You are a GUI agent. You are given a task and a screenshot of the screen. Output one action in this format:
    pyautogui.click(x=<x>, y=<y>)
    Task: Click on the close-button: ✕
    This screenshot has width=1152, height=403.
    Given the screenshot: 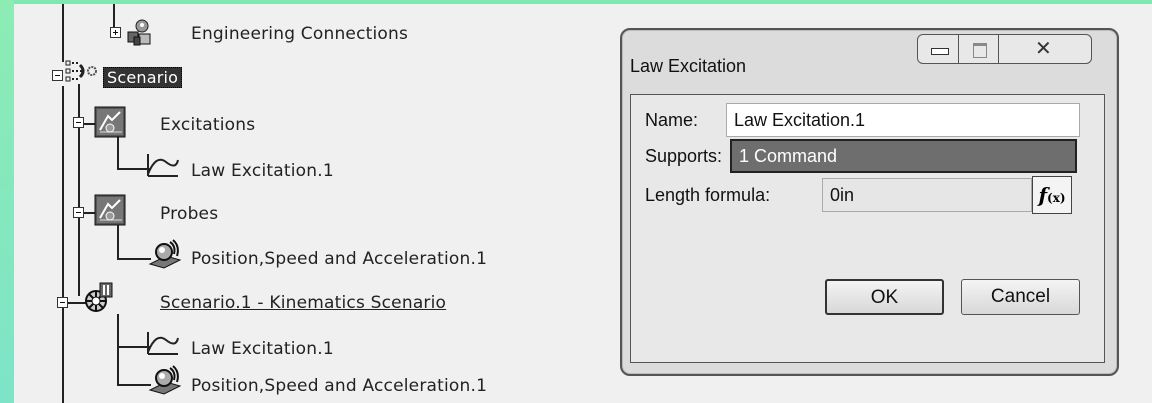 What is the action you would take?
    pyautogui.click(x=1045, y=49)
    